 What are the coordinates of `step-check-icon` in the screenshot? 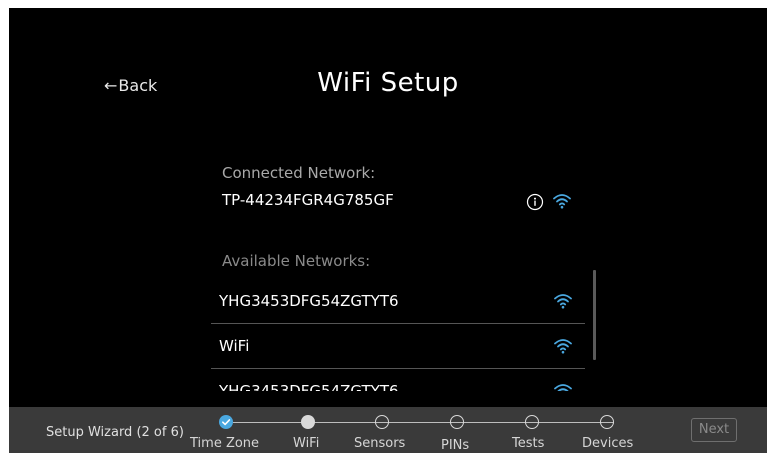 It's located at (226, 422).